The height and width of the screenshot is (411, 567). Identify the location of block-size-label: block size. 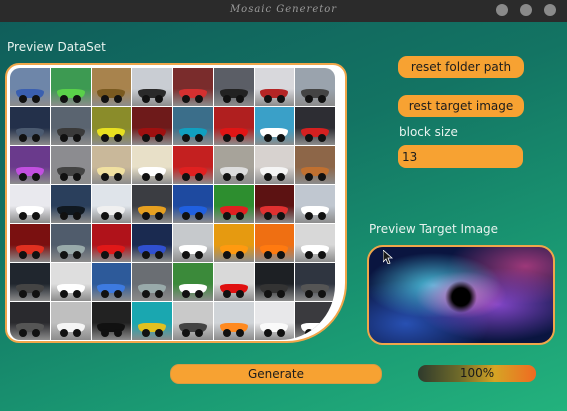
(428, 132).